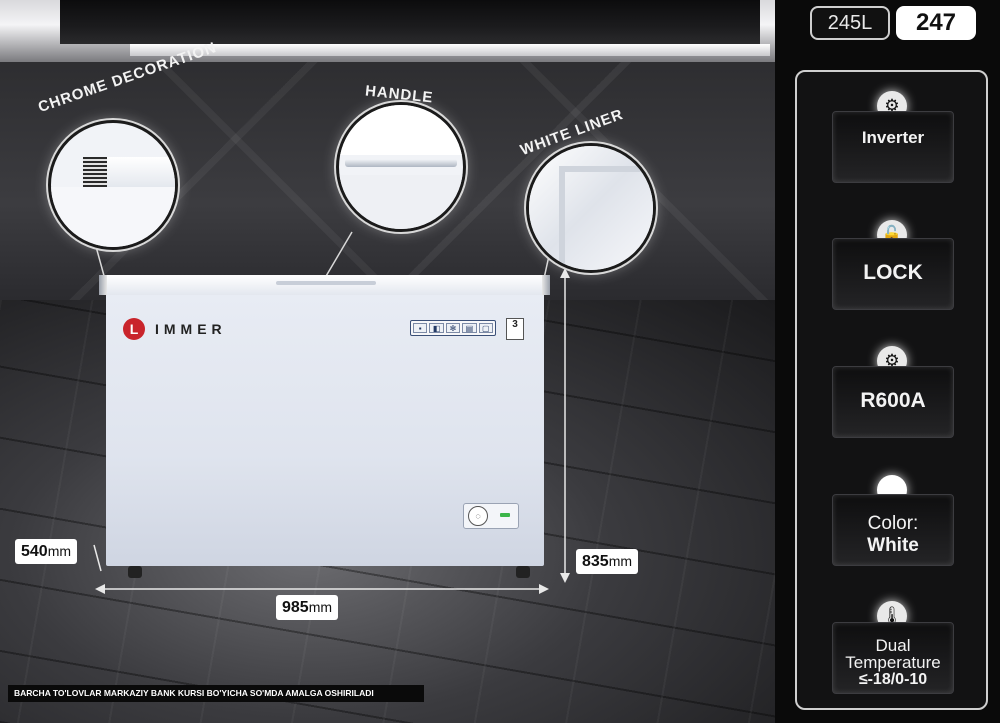  I want to click on snowflake-icon: ✻, so click(453, 328).